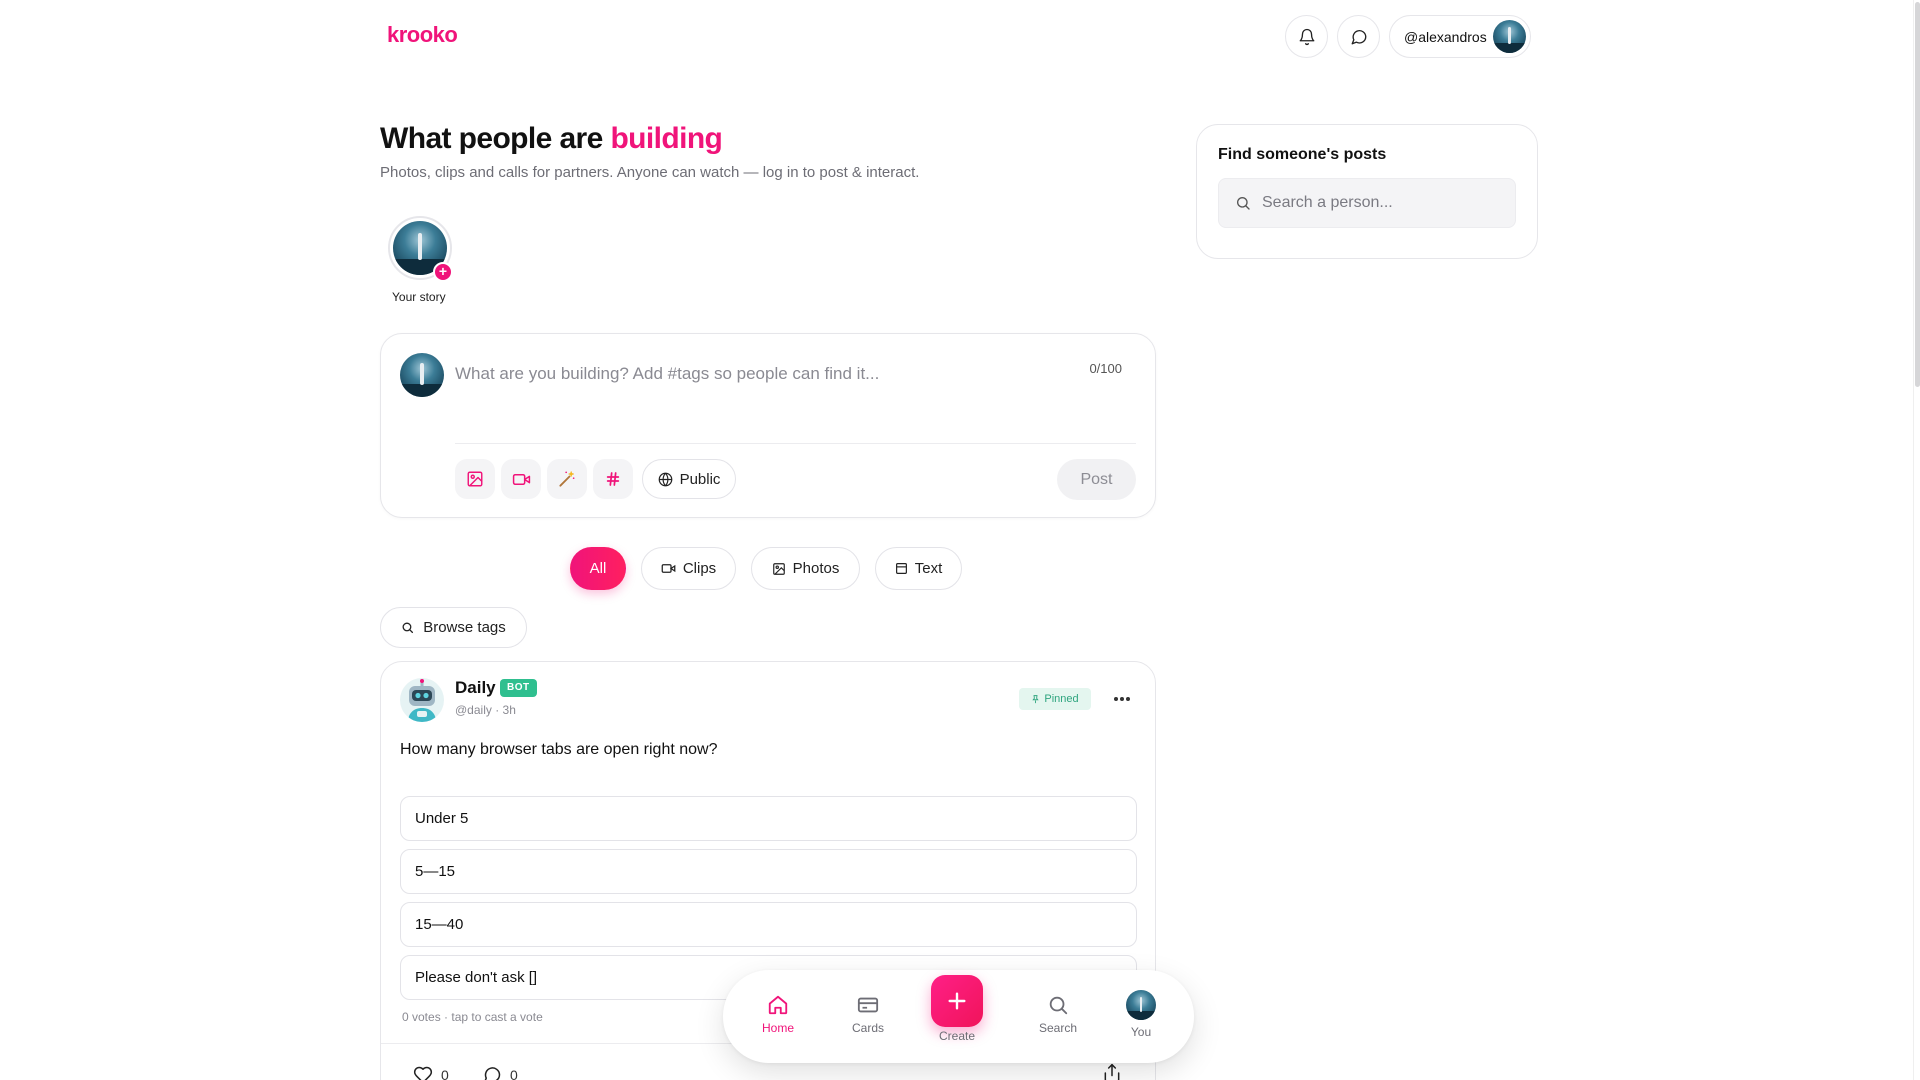  Describe the element at coordinates (464, 627) in the screenshot. I see `browse-tags-label: Browse tags` at that location.